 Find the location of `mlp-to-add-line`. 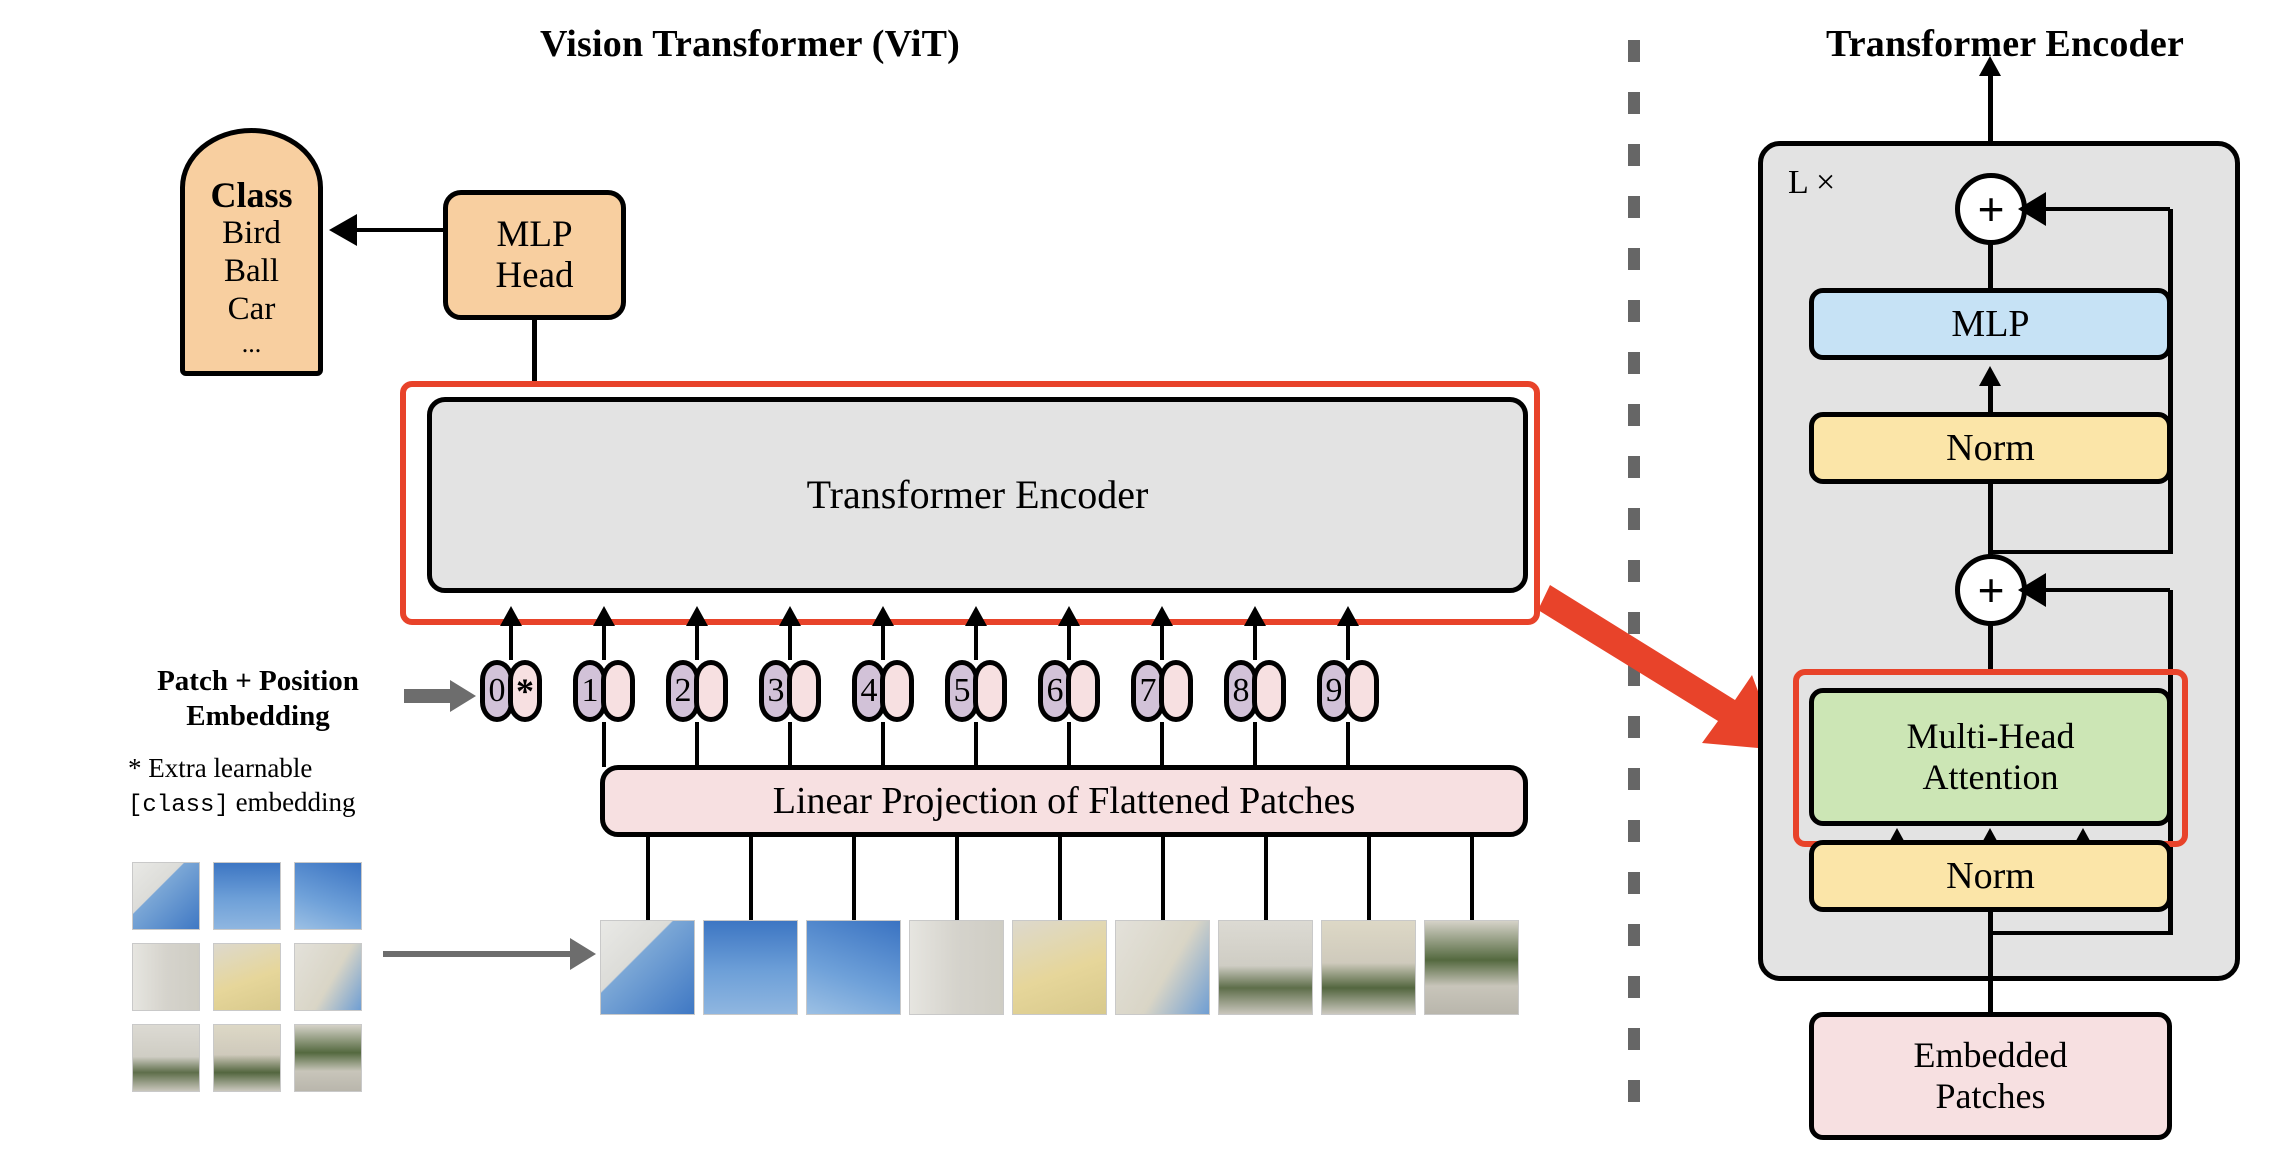

mlp-to-add-line is located at coordinates (1990, 266).